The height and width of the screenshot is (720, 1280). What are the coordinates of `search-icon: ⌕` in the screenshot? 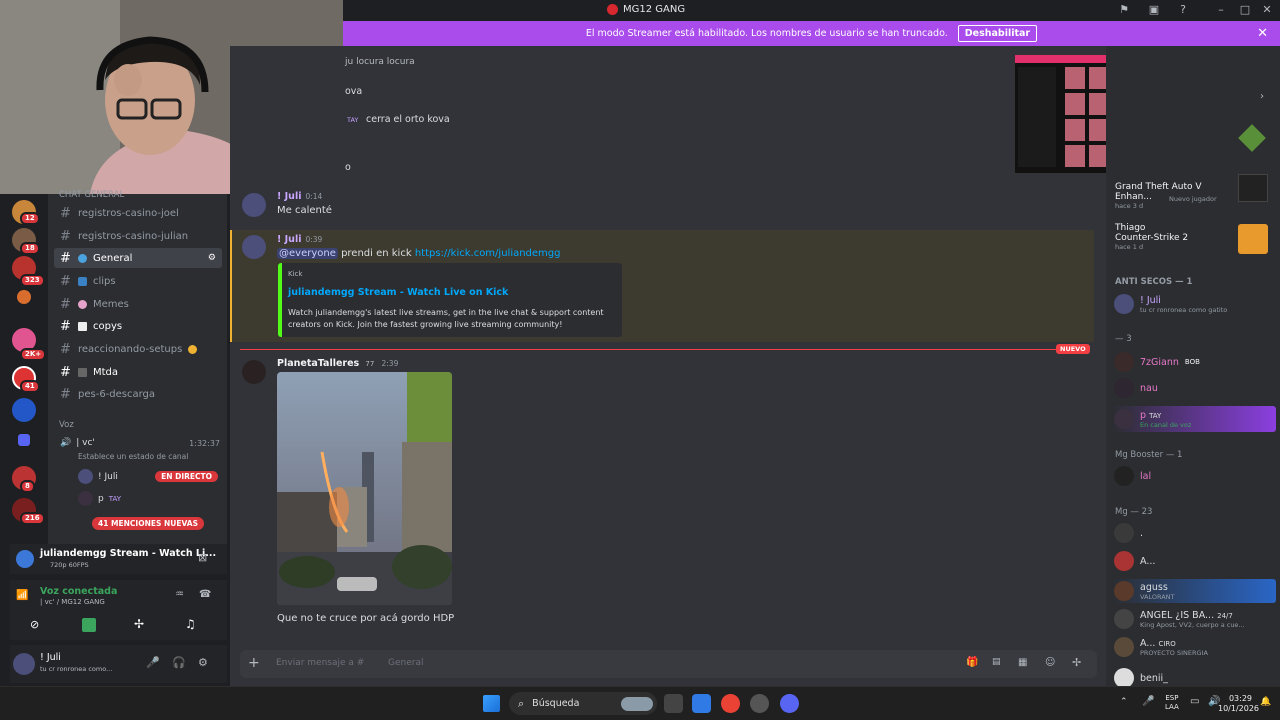 It's located at (521, 703).